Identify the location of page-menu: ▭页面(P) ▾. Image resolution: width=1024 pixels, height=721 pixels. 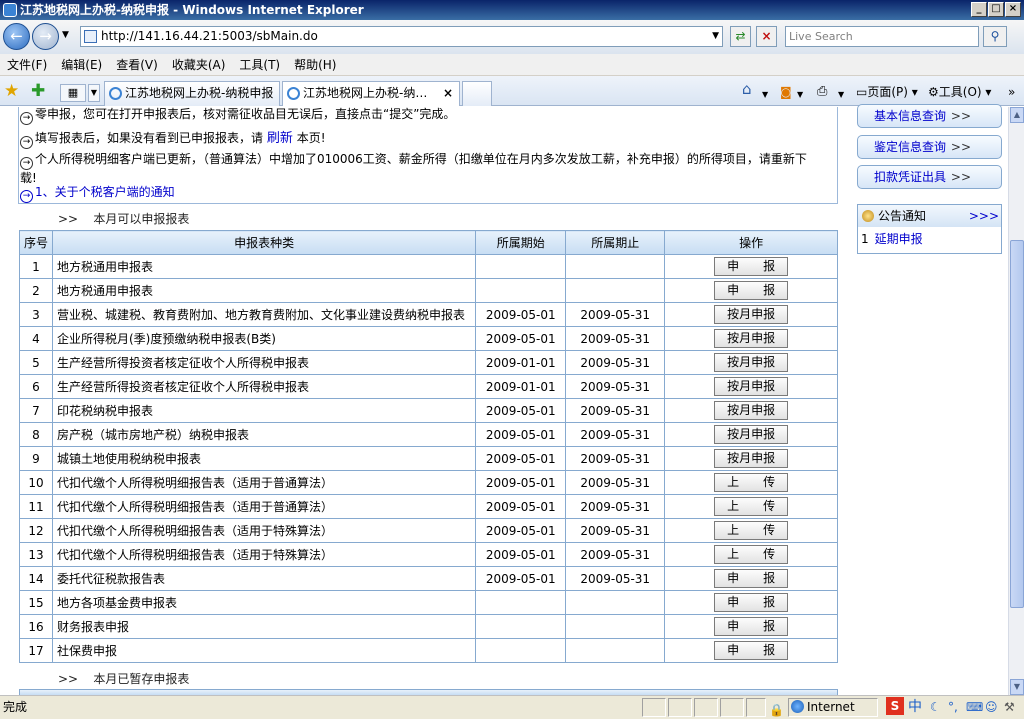
(887, 92).